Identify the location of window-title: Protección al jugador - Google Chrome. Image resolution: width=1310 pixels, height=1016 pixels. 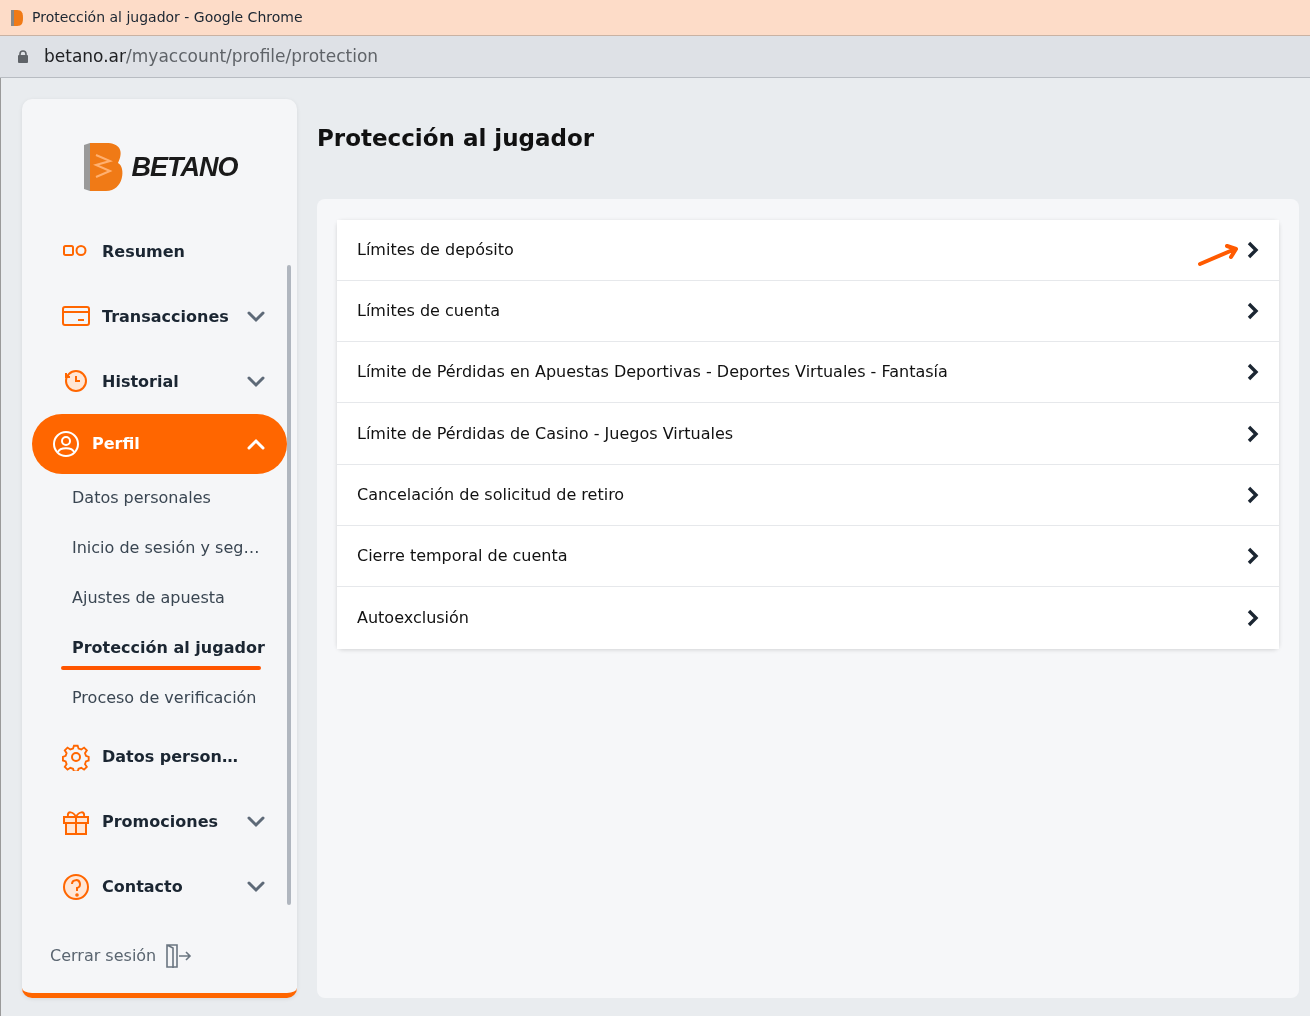
(167, 17).